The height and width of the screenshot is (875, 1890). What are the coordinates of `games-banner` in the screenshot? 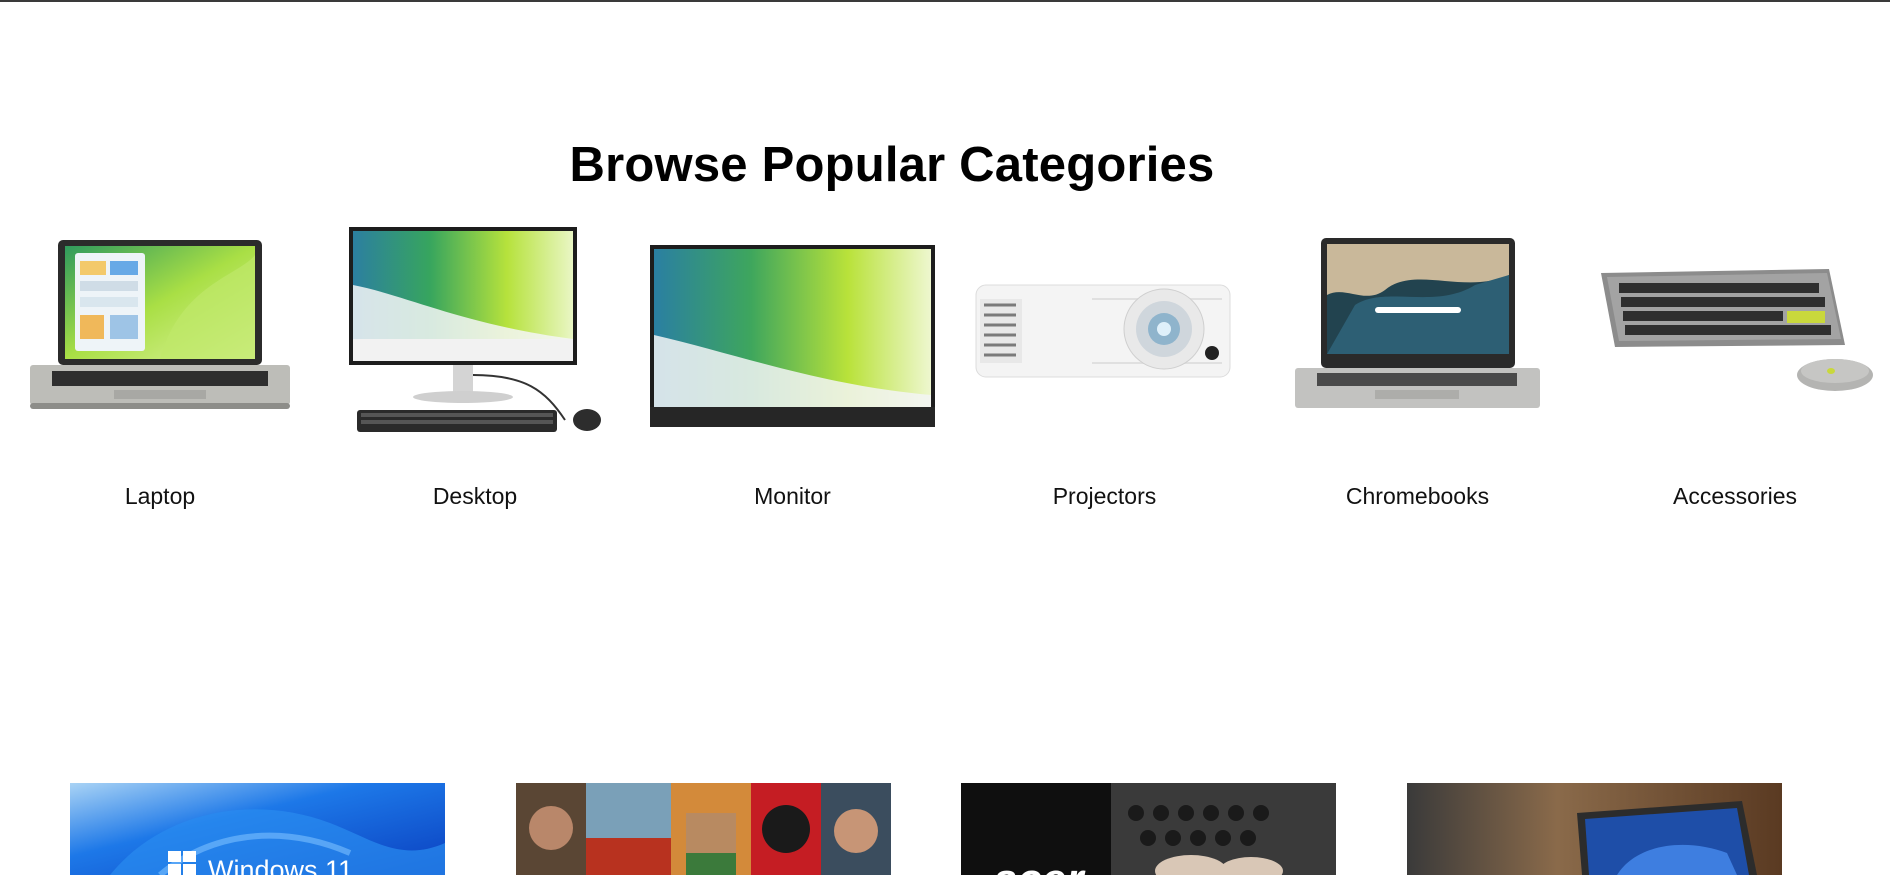 It's located at (703, 829).